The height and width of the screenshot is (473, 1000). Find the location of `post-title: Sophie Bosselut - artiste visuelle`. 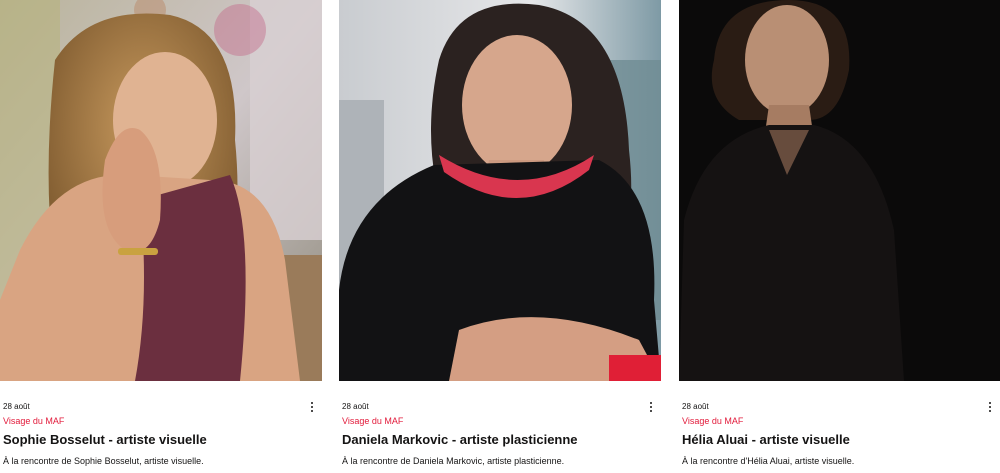

post-title: Sophie Bosselut - artiste visuelle is located at coordinates (105, 439).